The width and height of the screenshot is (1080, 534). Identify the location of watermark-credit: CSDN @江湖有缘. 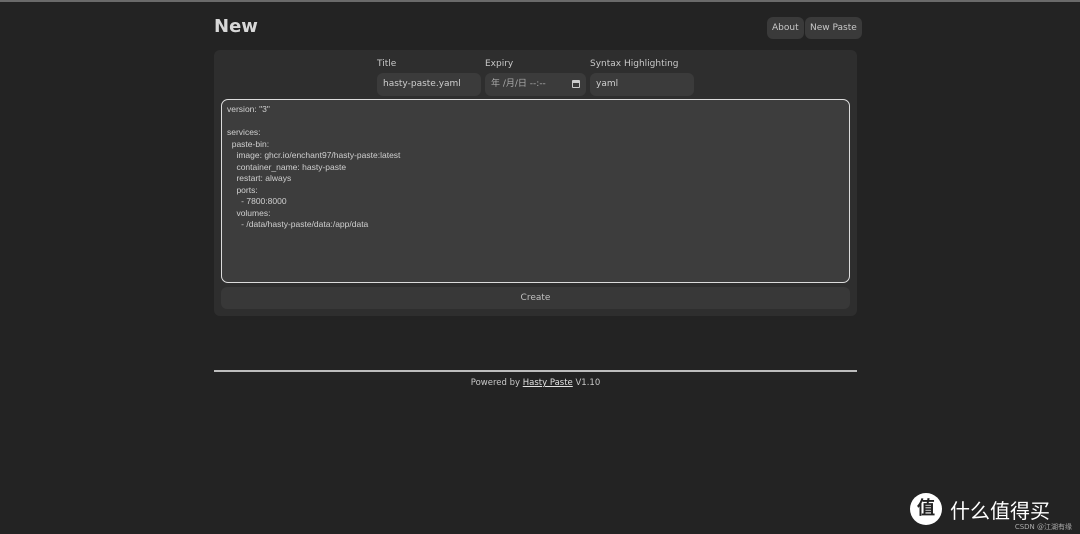
(1043, 527).